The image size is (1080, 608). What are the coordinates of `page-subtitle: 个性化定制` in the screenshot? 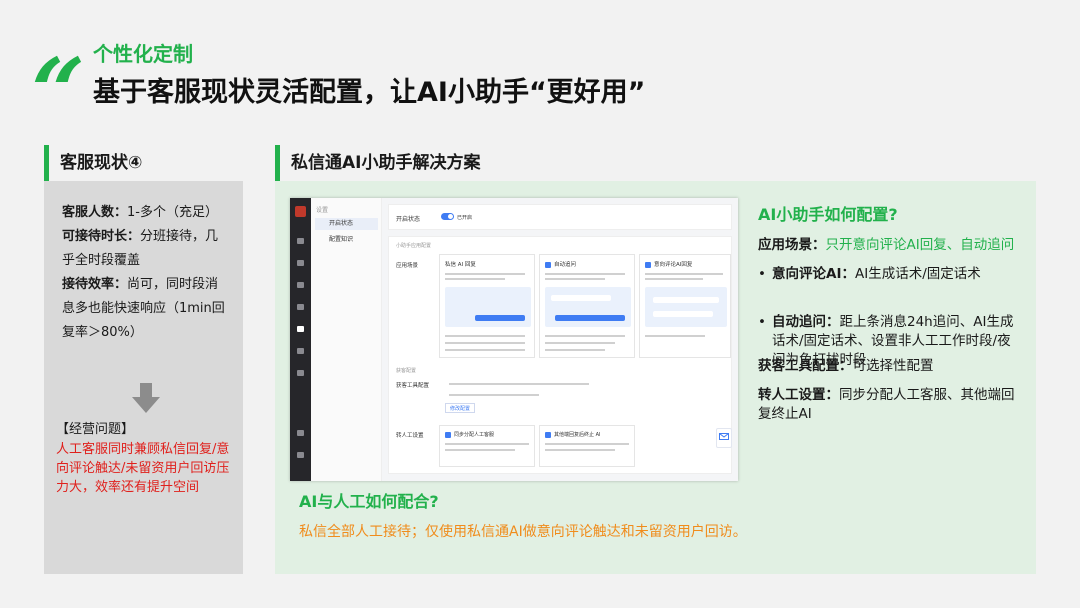 It's located at (143, 54).